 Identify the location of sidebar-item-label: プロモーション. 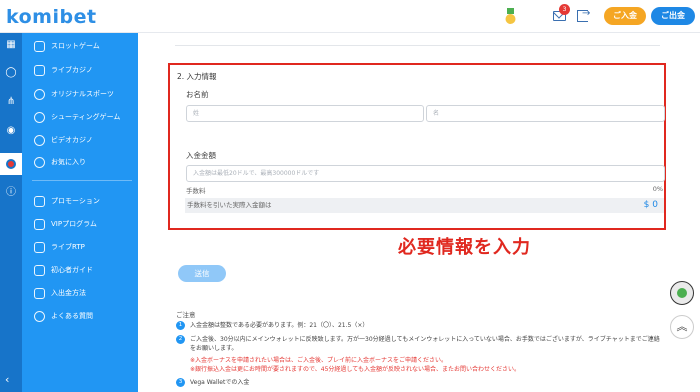
(75, 201).